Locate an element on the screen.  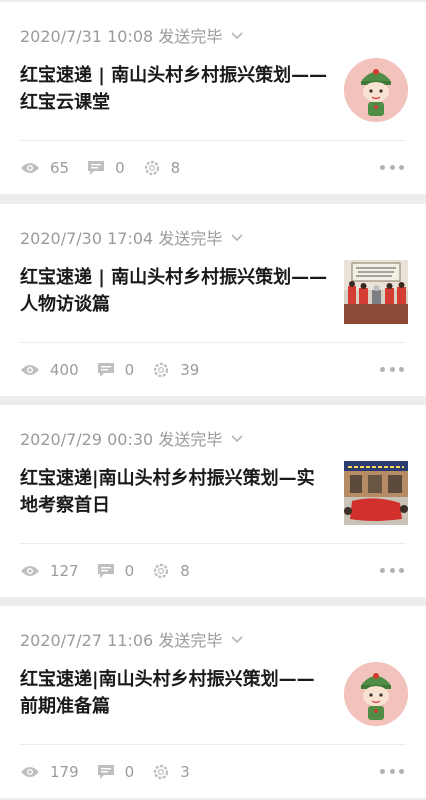
article-stats: 127 0 8 is located at coordinates (114, 571).